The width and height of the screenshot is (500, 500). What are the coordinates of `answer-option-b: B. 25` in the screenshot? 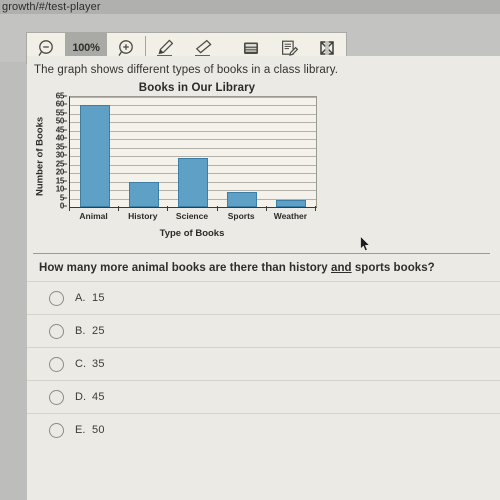 It's located at (263, 330).